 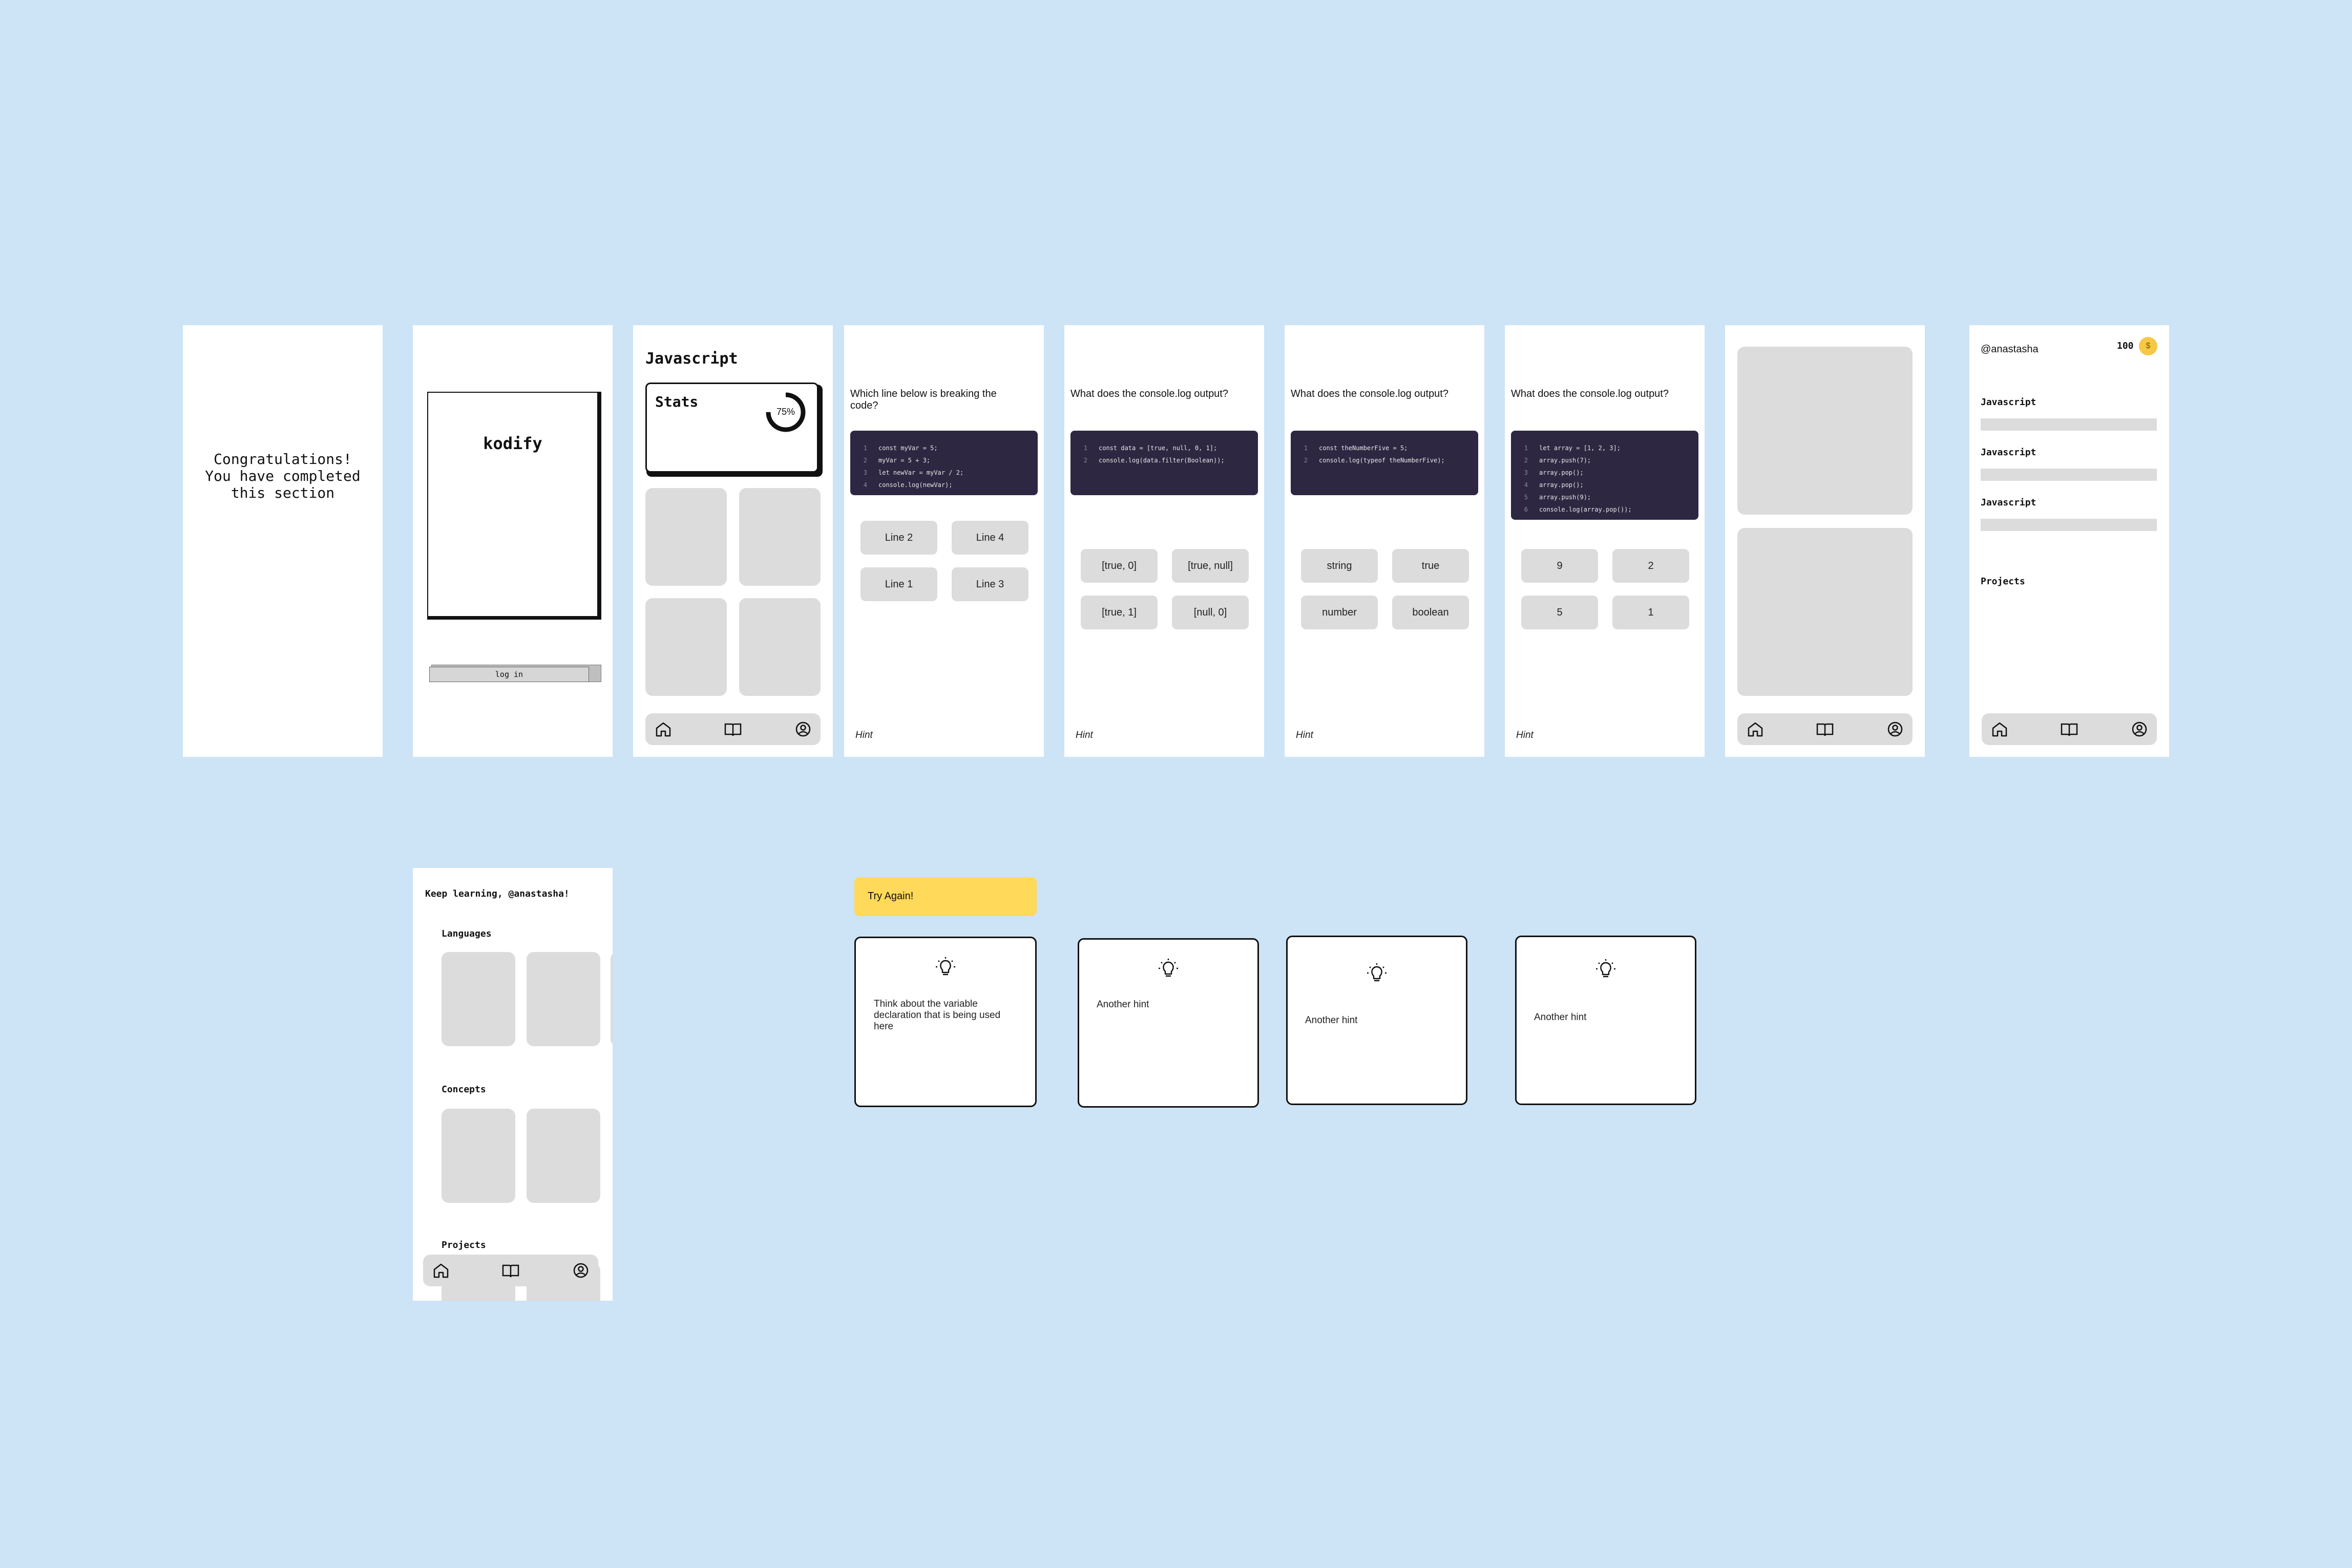 What do you see at coordinates (1150, 448) in the screenshot?
I see `code-line: 1 const data = [true, null, 0, 1];` at bounding box center [1150, 448].